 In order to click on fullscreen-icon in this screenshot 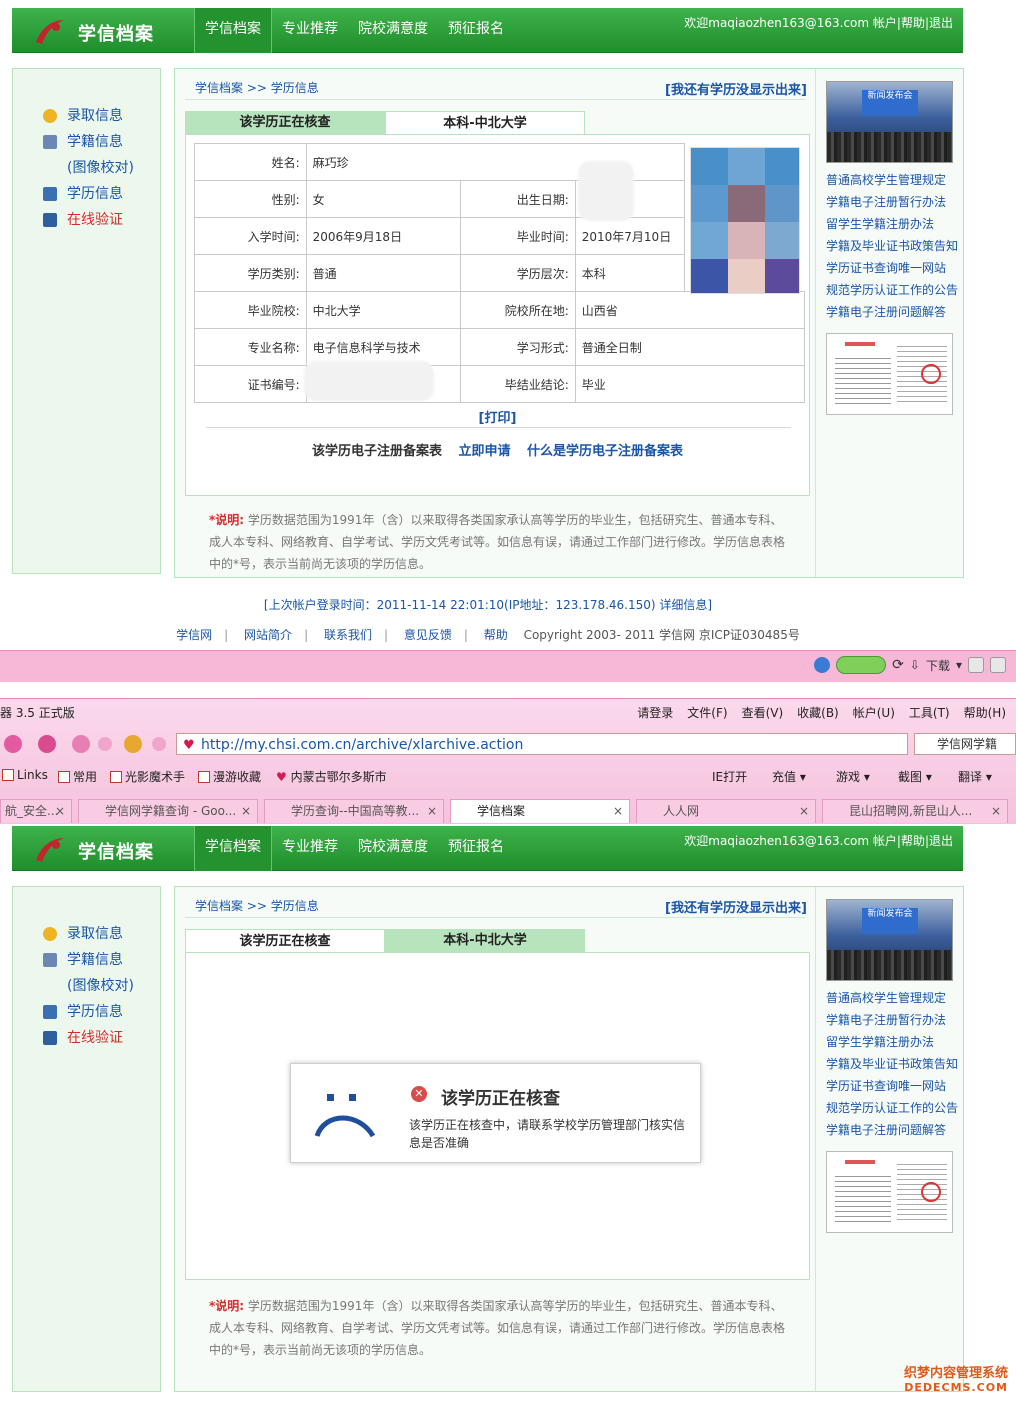, I will do `click(998, 665)`.